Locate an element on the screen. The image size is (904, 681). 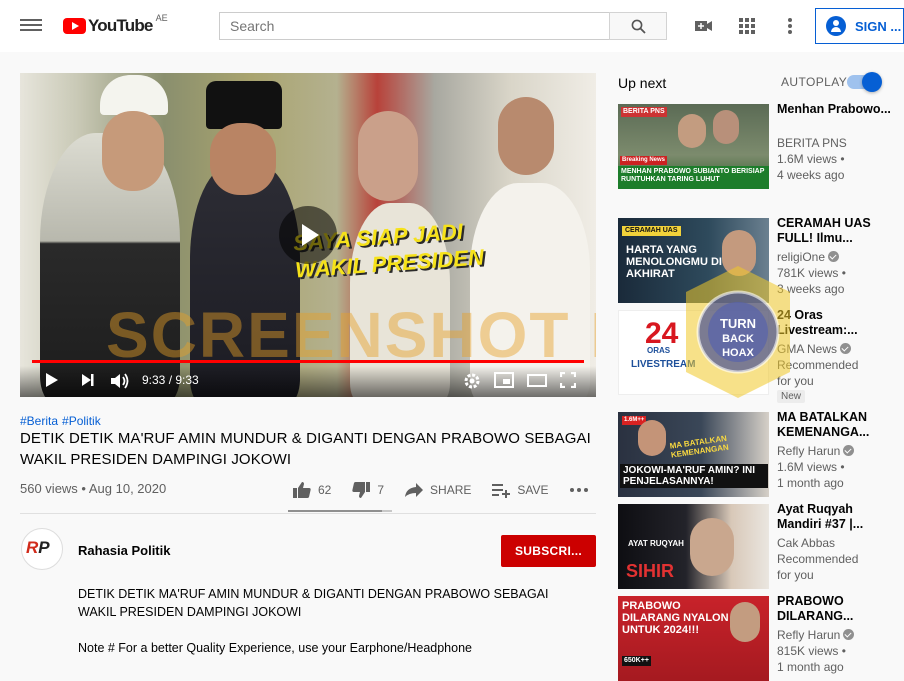
theater-mode-icon is located at coordinates (537, 382).